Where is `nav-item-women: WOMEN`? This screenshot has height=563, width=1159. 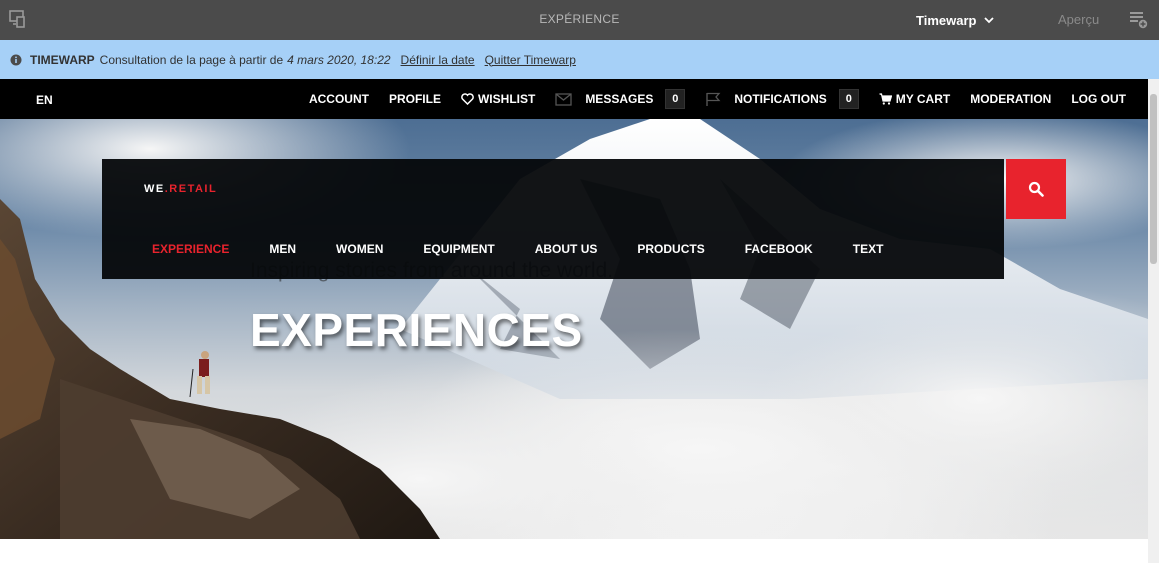 nav-item-women: WOMEN is located at coordinates (359, 249).